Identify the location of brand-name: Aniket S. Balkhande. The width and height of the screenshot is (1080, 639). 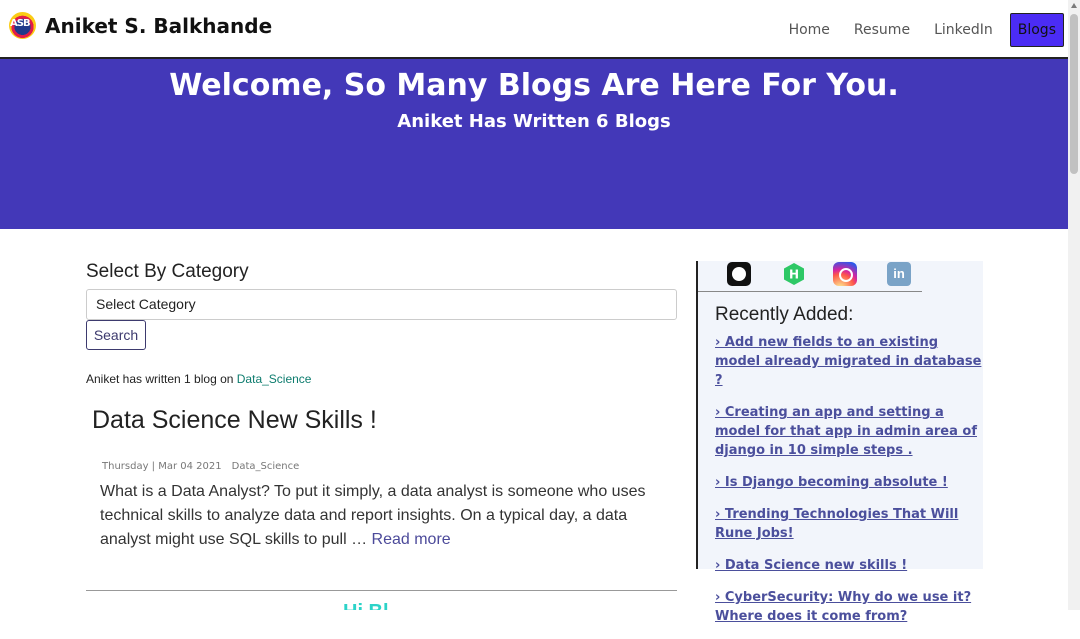
(158, 26).